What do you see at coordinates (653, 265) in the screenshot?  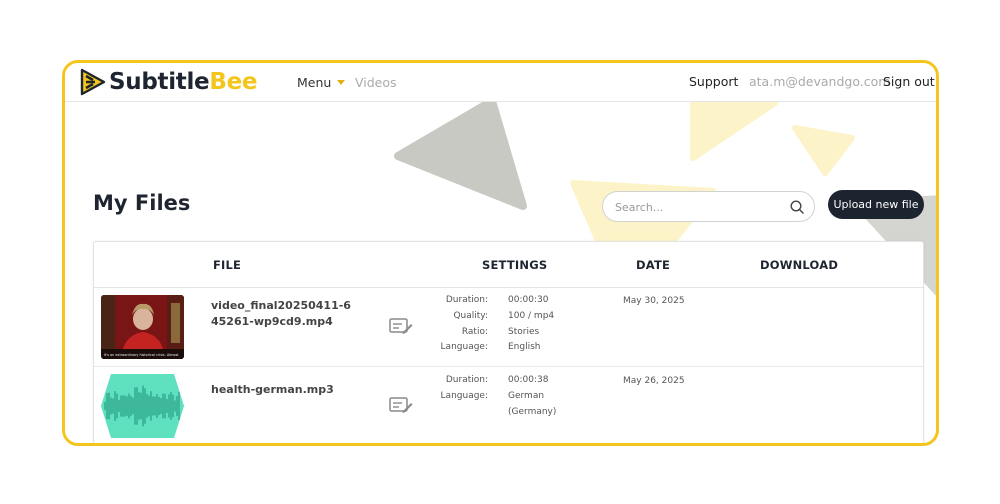 I see `column-header-date: DATE` at bounding box center [653, 265].